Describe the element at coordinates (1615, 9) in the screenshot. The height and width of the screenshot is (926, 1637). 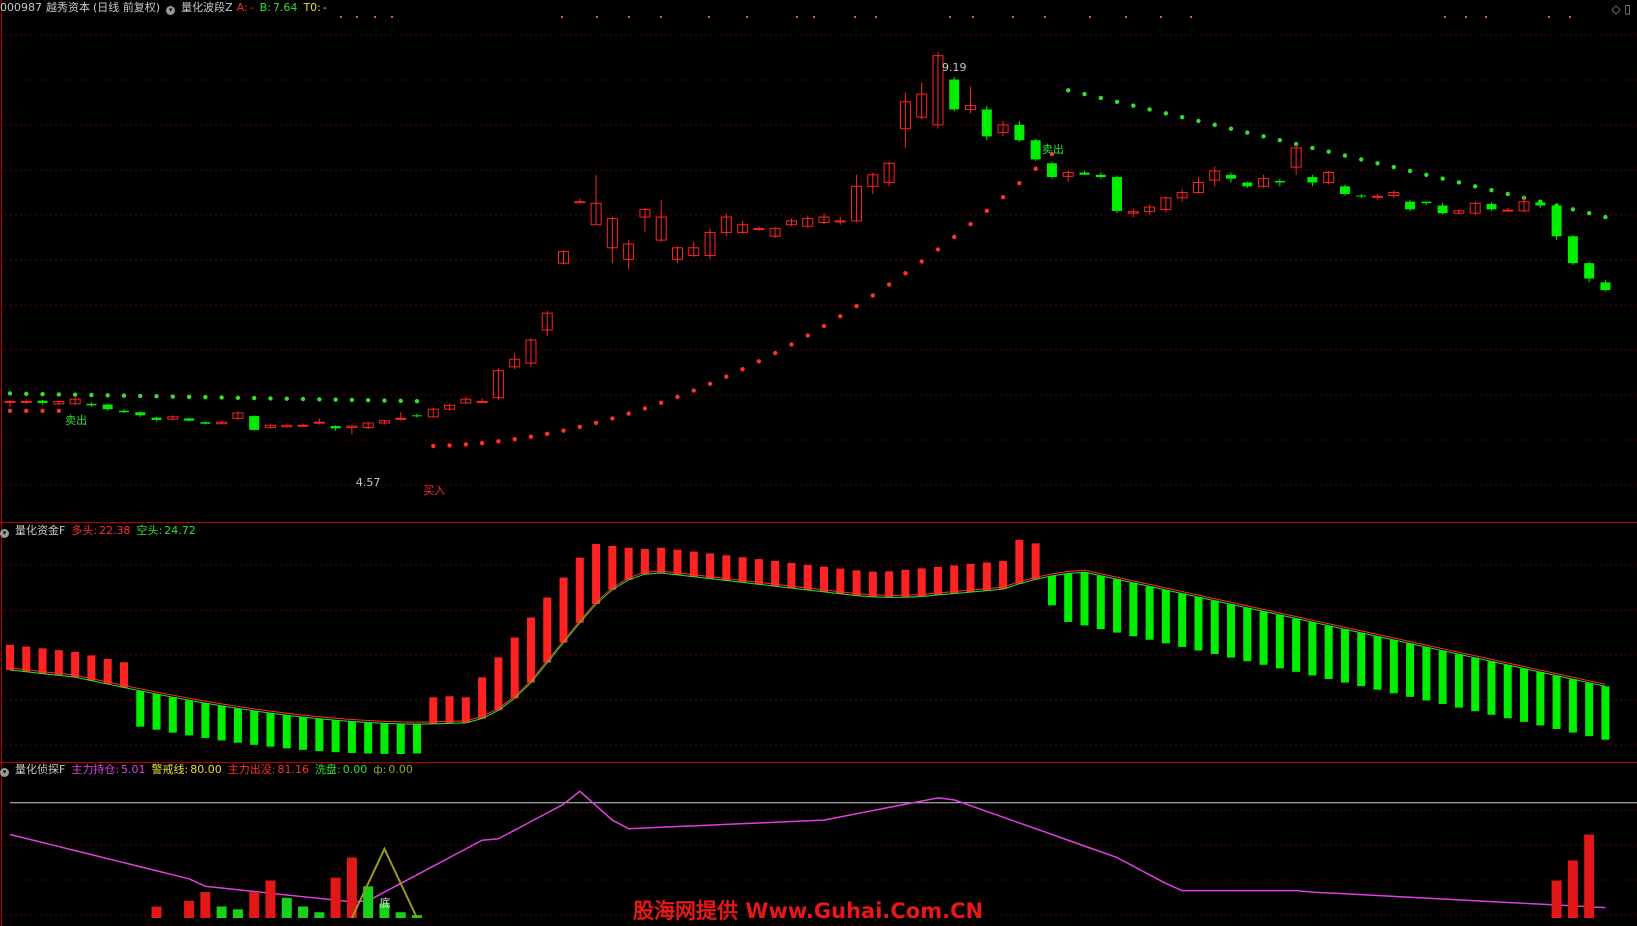
I see `diamond-icon: ◇` at that location.